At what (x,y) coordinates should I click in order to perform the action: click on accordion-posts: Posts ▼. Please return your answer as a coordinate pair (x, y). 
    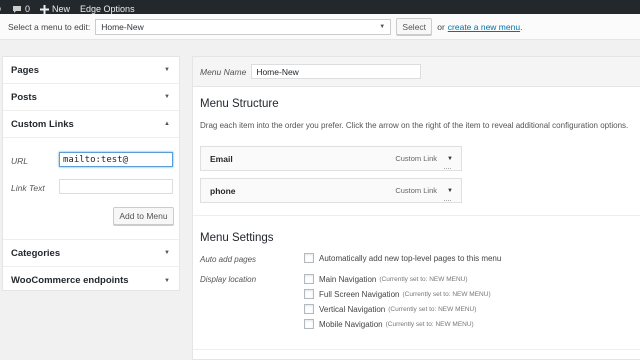
    Looking at the image, I should click on (91, 97).